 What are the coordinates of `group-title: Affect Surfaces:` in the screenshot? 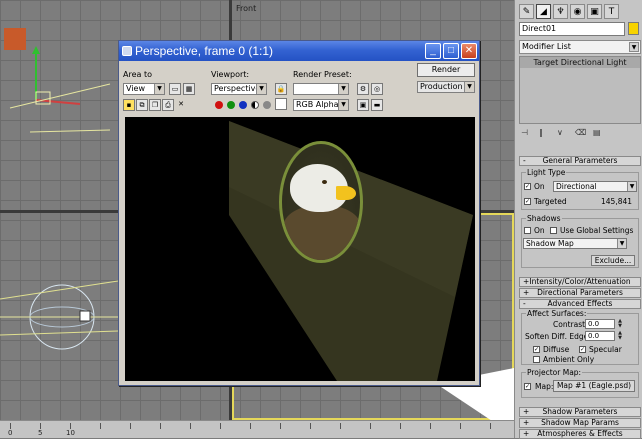 It's located at (557, 313).